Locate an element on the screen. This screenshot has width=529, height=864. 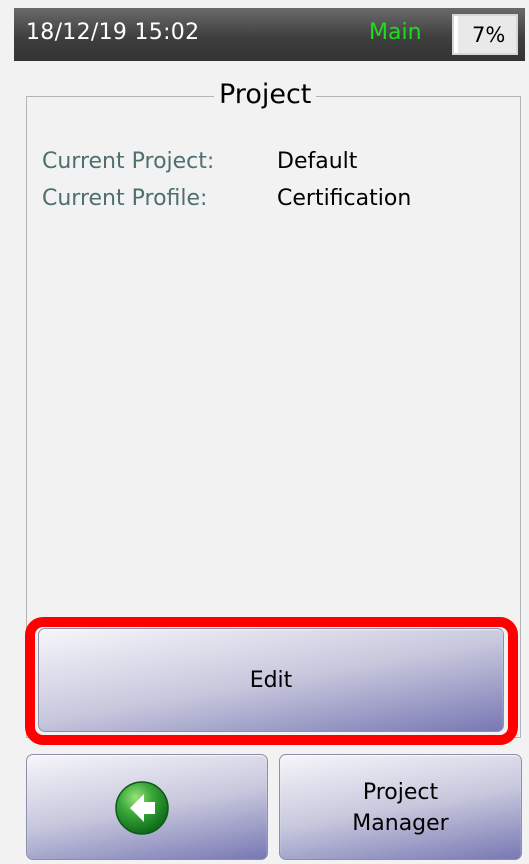
panel-title: Project is located at coordinates (265, 94).